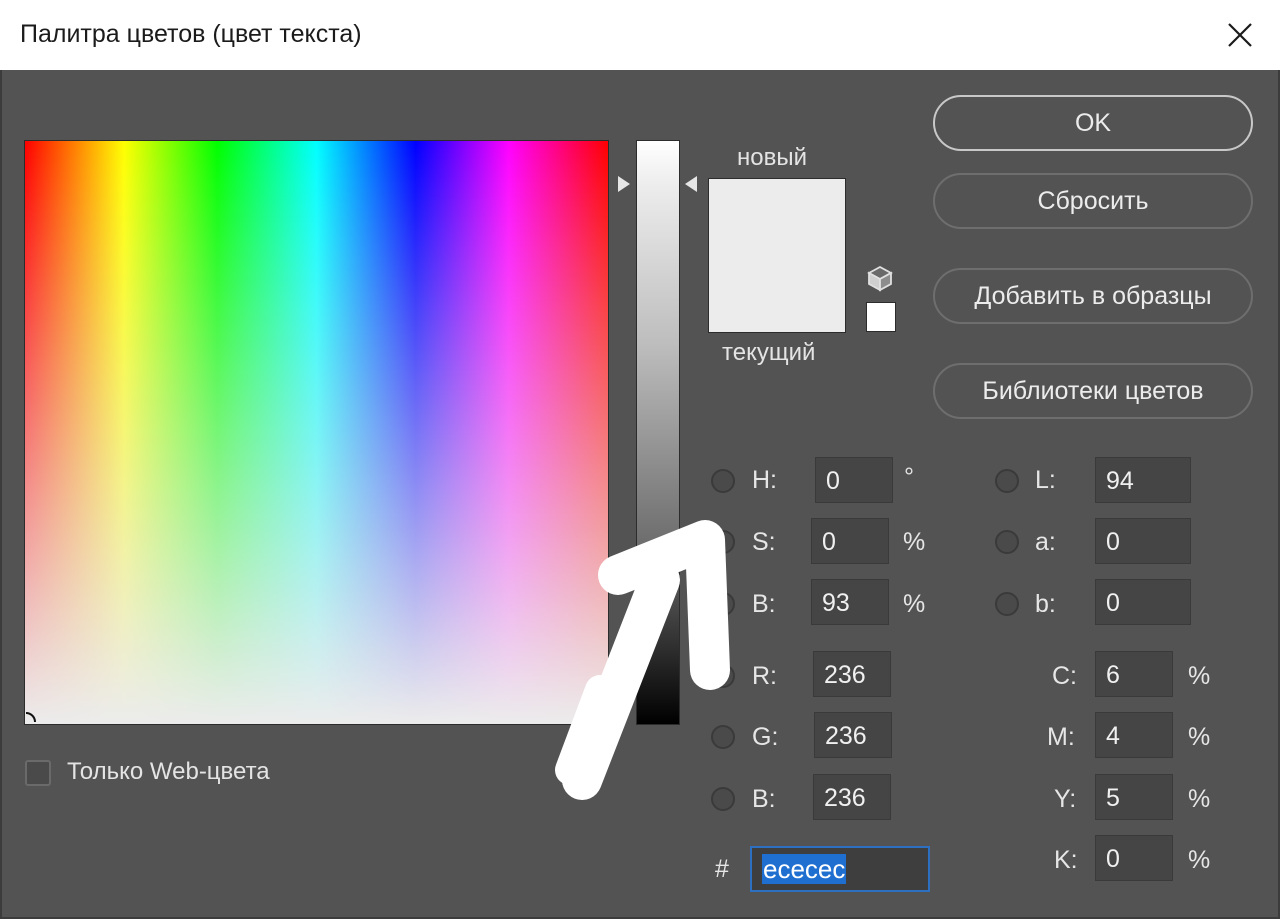  What do you see at coordinates (1045, 542) in the screenshot?
I see `a-label: a:` at bounding box center [1045, 542].